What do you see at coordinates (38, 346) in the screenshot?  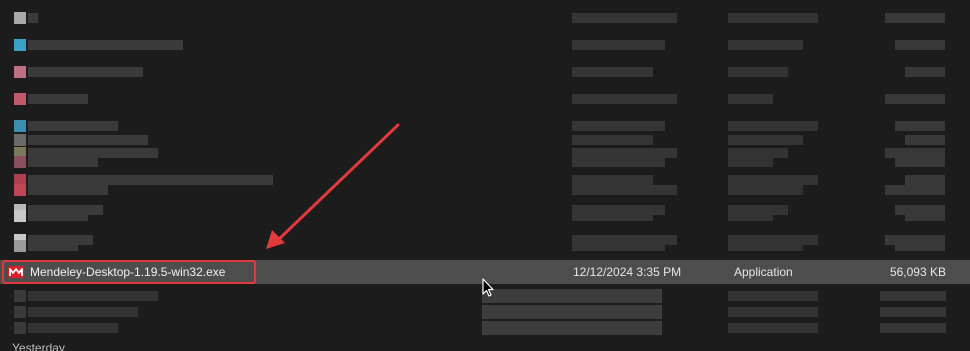 I see `group-header-partial: Yesterday` at bounding box center [38, 346].